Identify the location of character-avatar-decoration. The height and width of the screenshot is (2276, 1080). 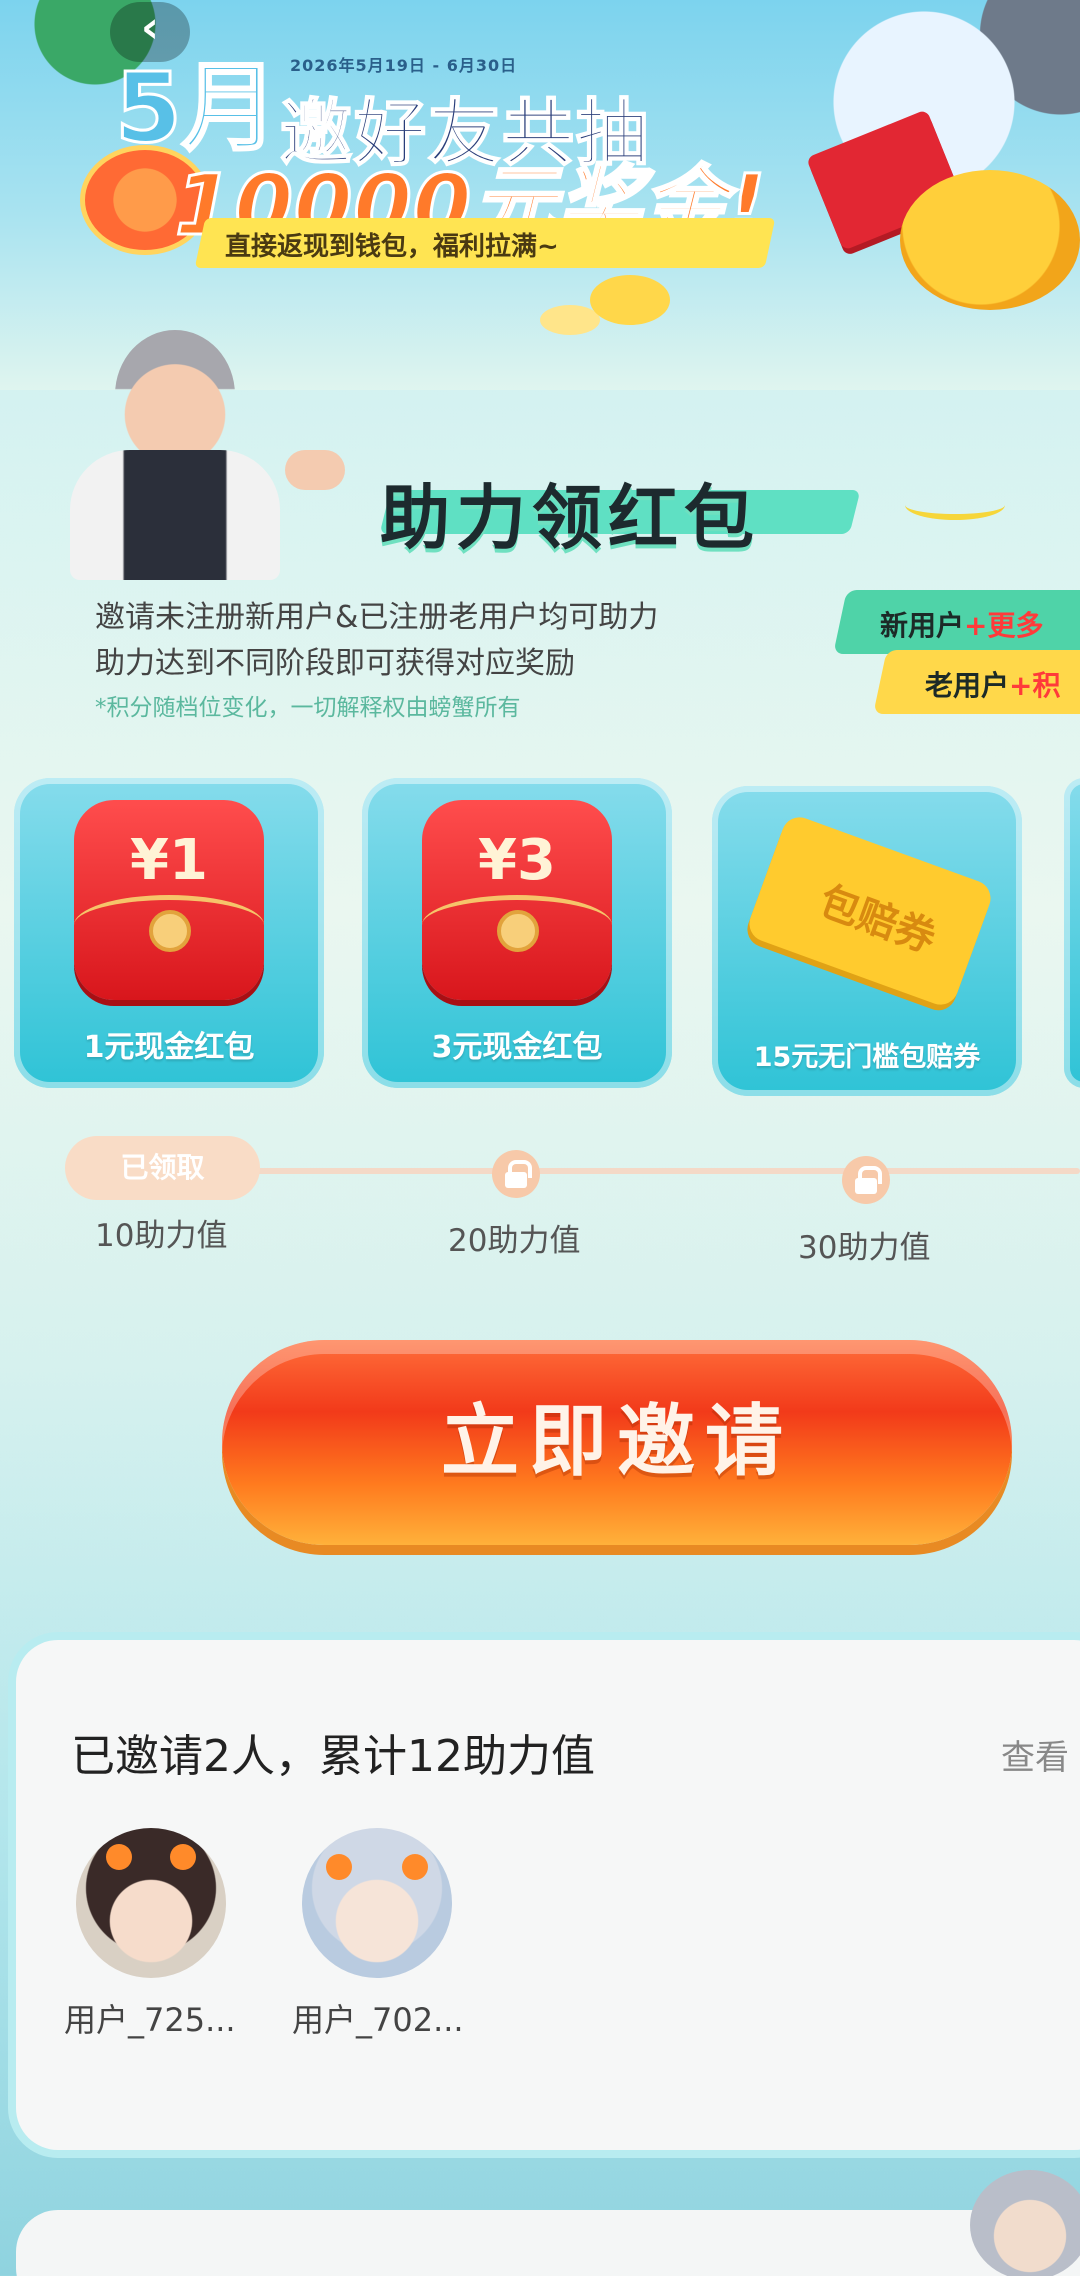
(1025, 2223).